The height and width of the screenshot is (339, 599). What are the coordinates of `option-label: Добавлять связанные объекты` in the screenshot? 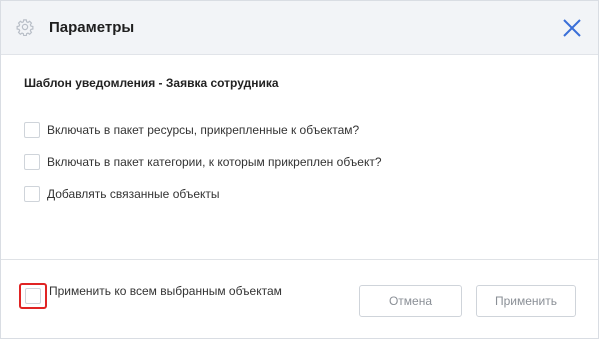 It's located at (133, 194).